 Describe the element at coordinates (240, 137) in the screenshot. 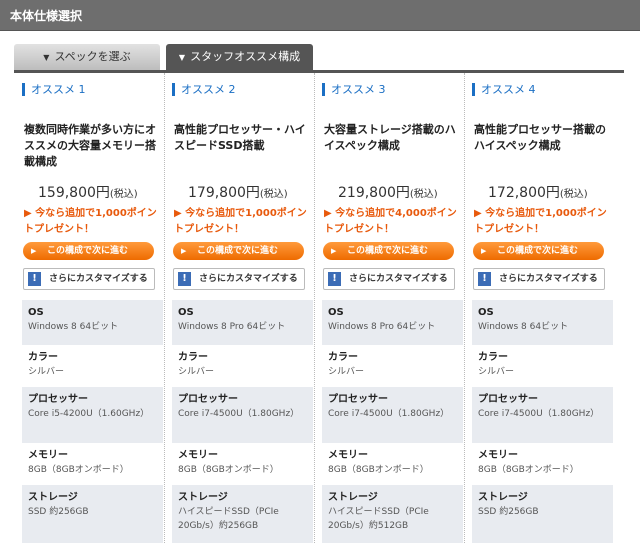

I see `config-title: 高性能プロセッサー・ハイスピードSSD搭載` at that location.